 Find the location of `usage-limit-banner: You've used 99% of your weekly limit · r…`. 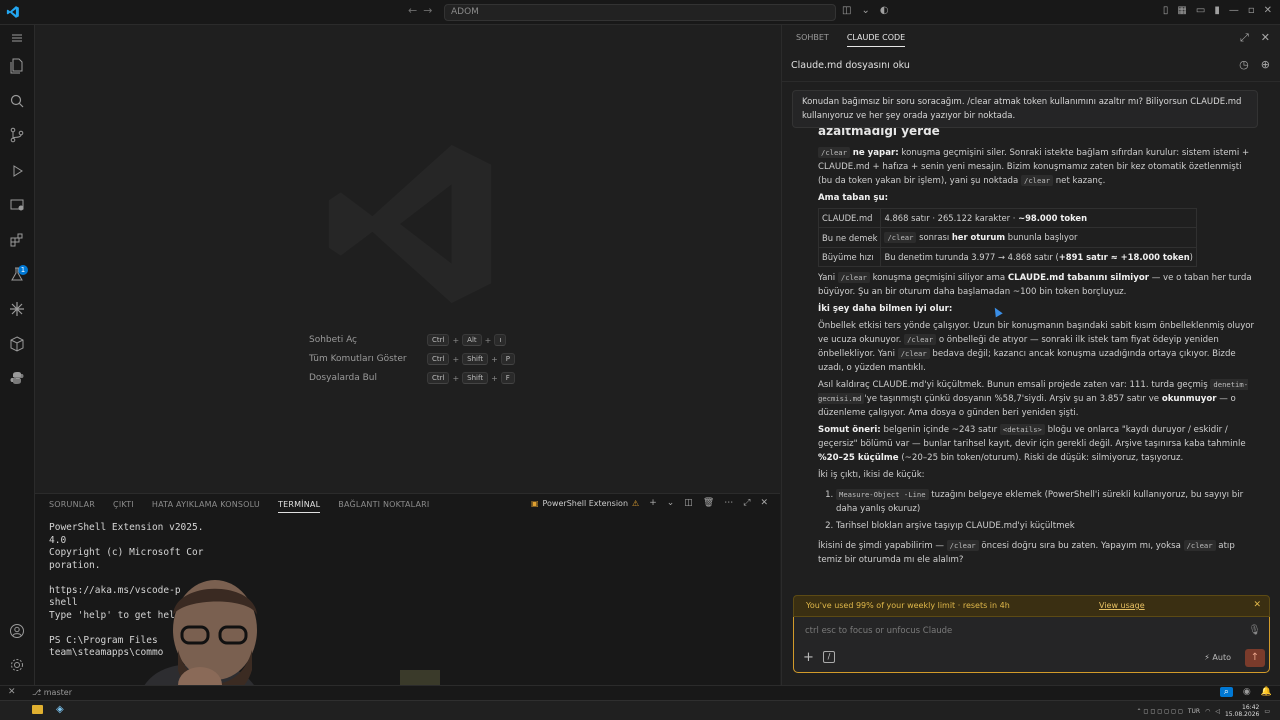

usage-limit-banner: You've used 99% of your weekly limit · r… is located at coordinates (1031, 606).